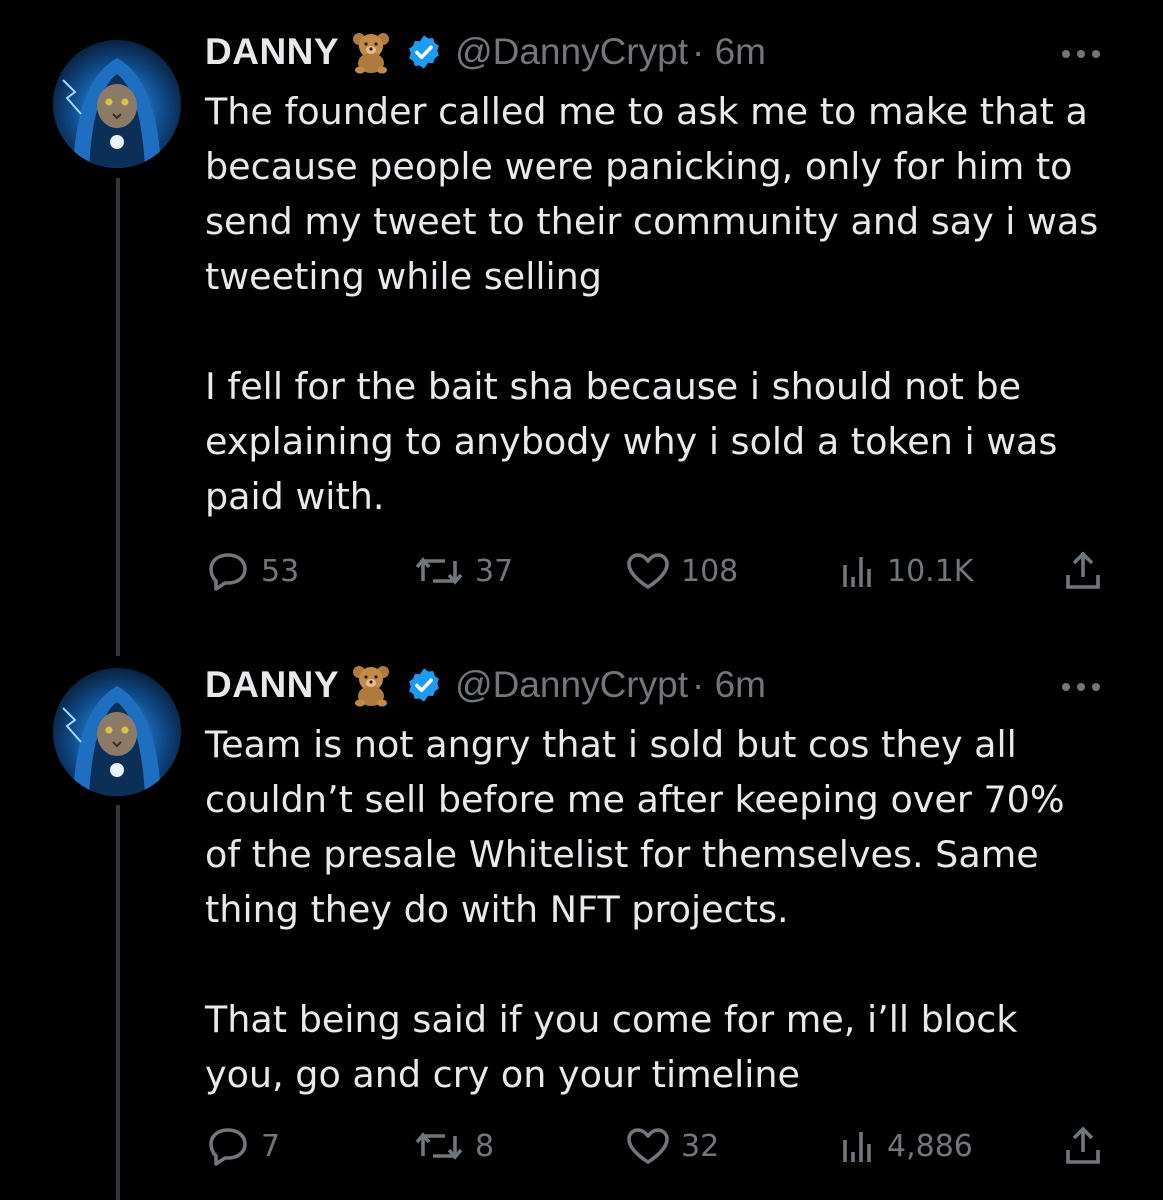  I want to click on retweet-button: 8, so click(453, 1146).